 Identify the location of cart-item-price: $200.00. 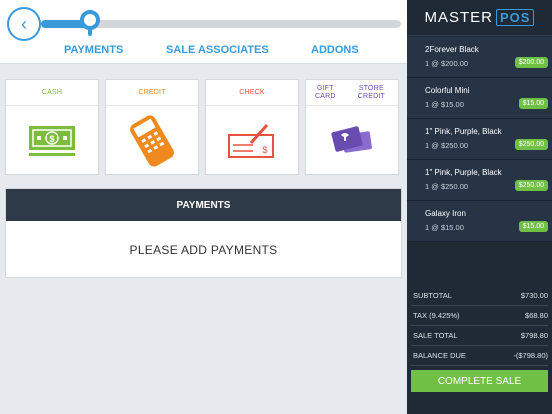
(531, 62).